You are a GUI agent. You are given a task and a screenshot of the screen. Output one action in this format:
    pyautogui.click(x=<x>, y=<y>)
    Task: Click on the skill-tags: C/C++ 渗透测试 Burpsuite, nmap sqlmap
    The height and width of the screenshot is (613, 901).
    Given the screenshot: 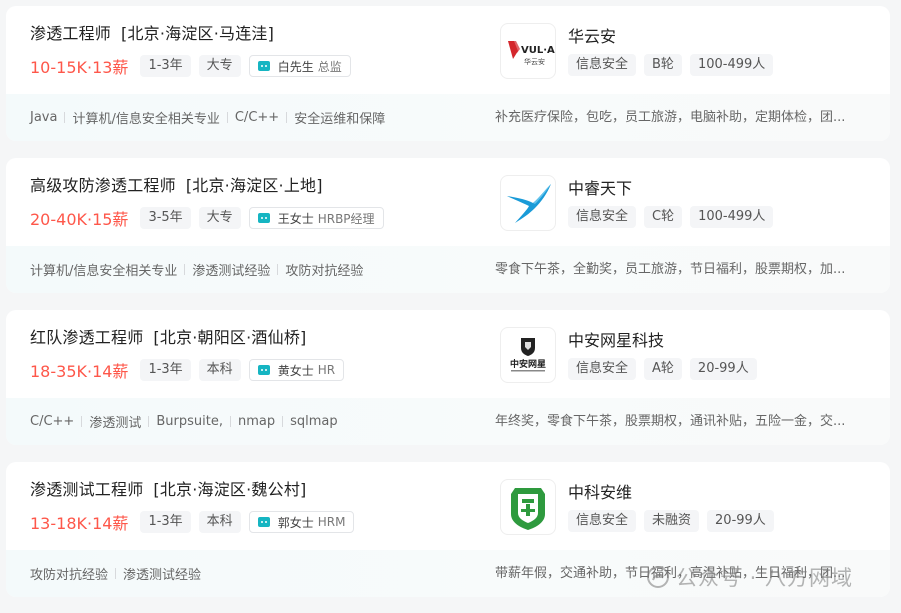 What is the action you would take?
    pyautogui.click(x=184, y=421)
    